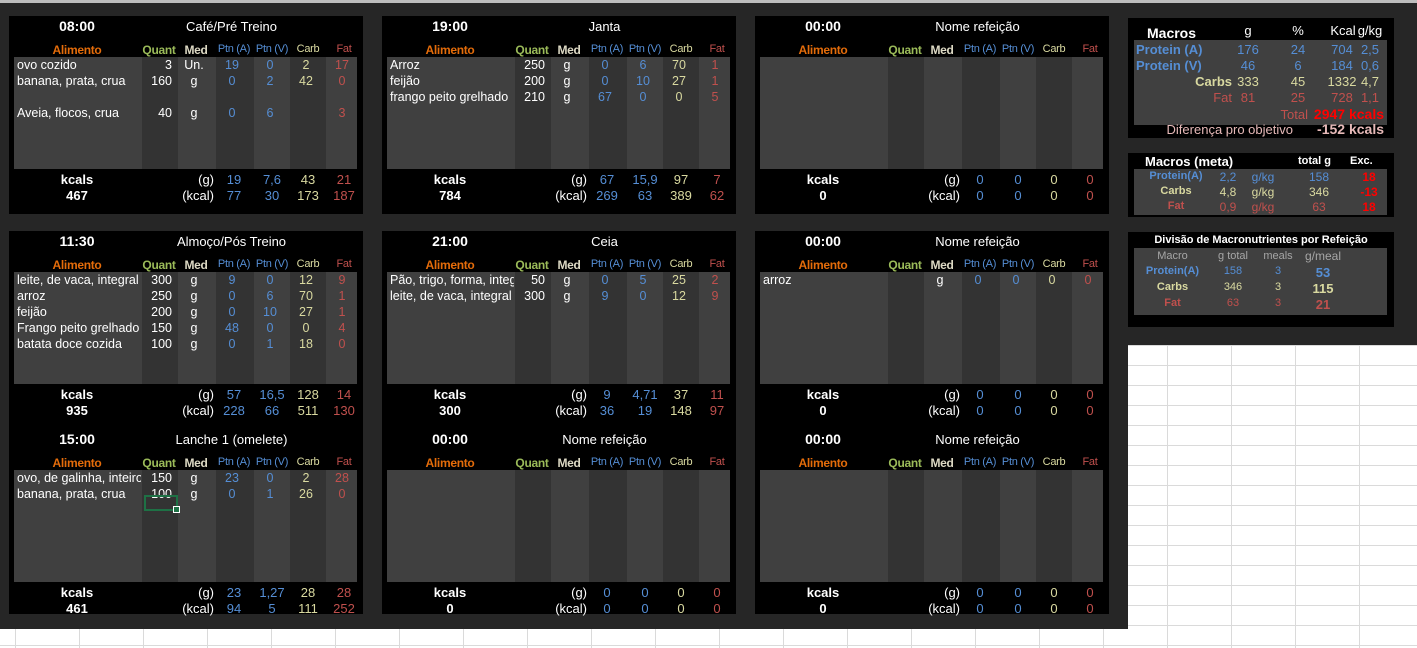  I want to click on table-row: batata doce cozida 100 g 0 1 18 0, so click(185, 345).